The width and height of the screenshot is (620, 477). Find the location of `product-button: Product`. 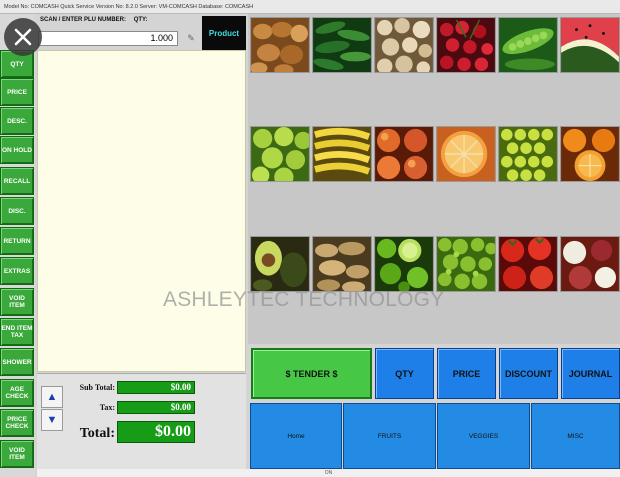

product-button: Product is located at coordinates (224, 33).